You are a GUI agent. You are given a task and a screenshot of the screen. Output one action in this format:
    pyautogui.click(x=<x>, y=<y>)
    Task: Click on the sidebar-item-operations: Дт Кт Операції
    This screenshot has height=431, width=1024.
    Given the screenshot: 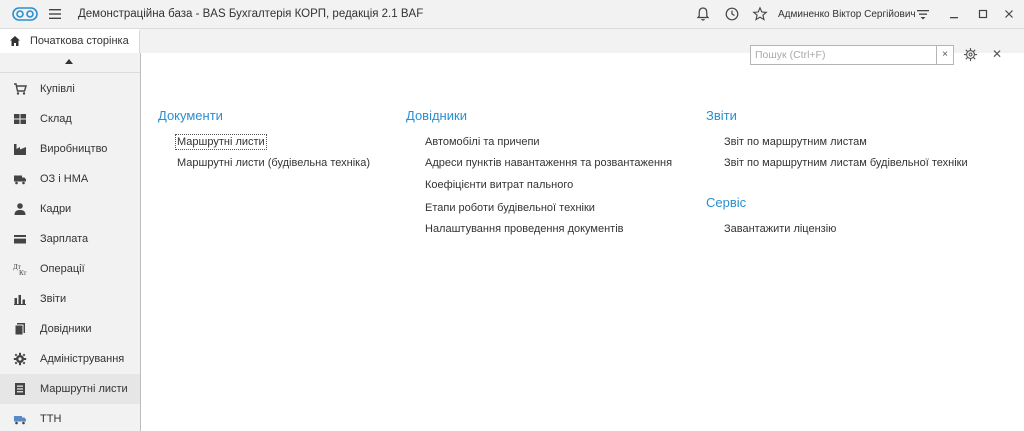 What is the action you would take?
    pyautogui.click(x=70, y=269)
    